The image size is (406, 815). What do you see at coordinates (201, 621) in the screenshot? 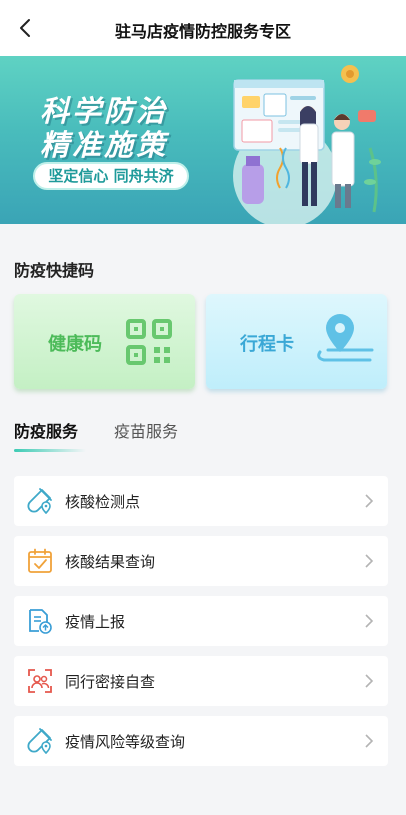
I see `service-item-epidemic-report: 疫情上报` at bounding box center [201, 621].